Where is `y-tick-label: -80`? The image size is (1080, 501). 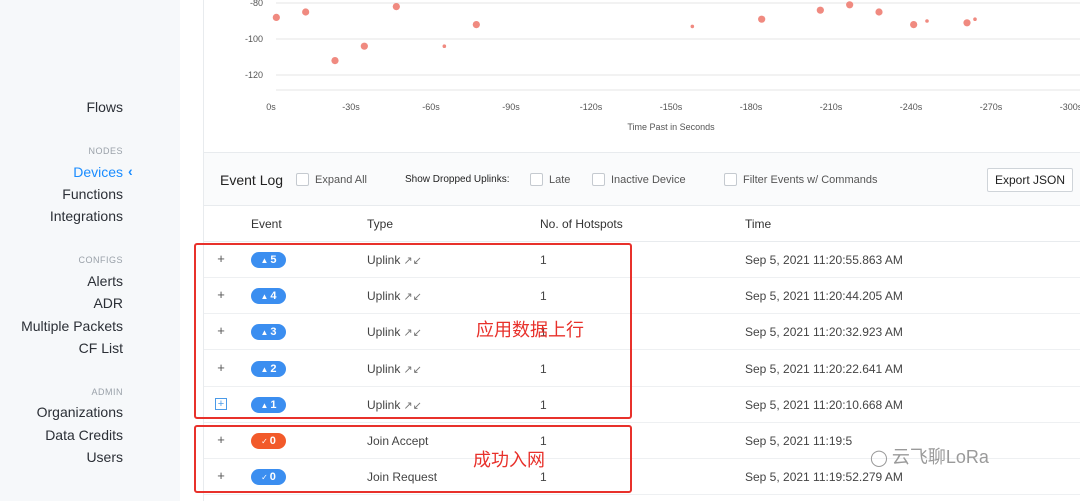
y-tick-label: -80 is located at coordinates (256, 4).